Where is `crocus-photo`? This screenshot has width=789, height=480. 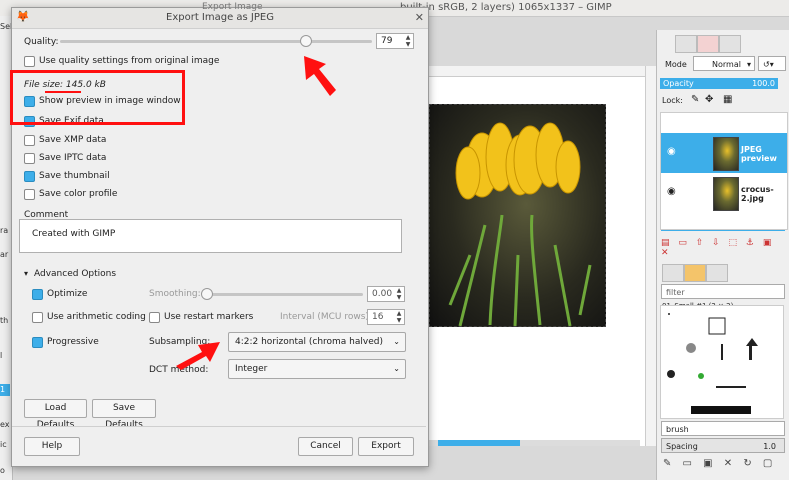 crocus-photo is located at coordinates (517, 215).